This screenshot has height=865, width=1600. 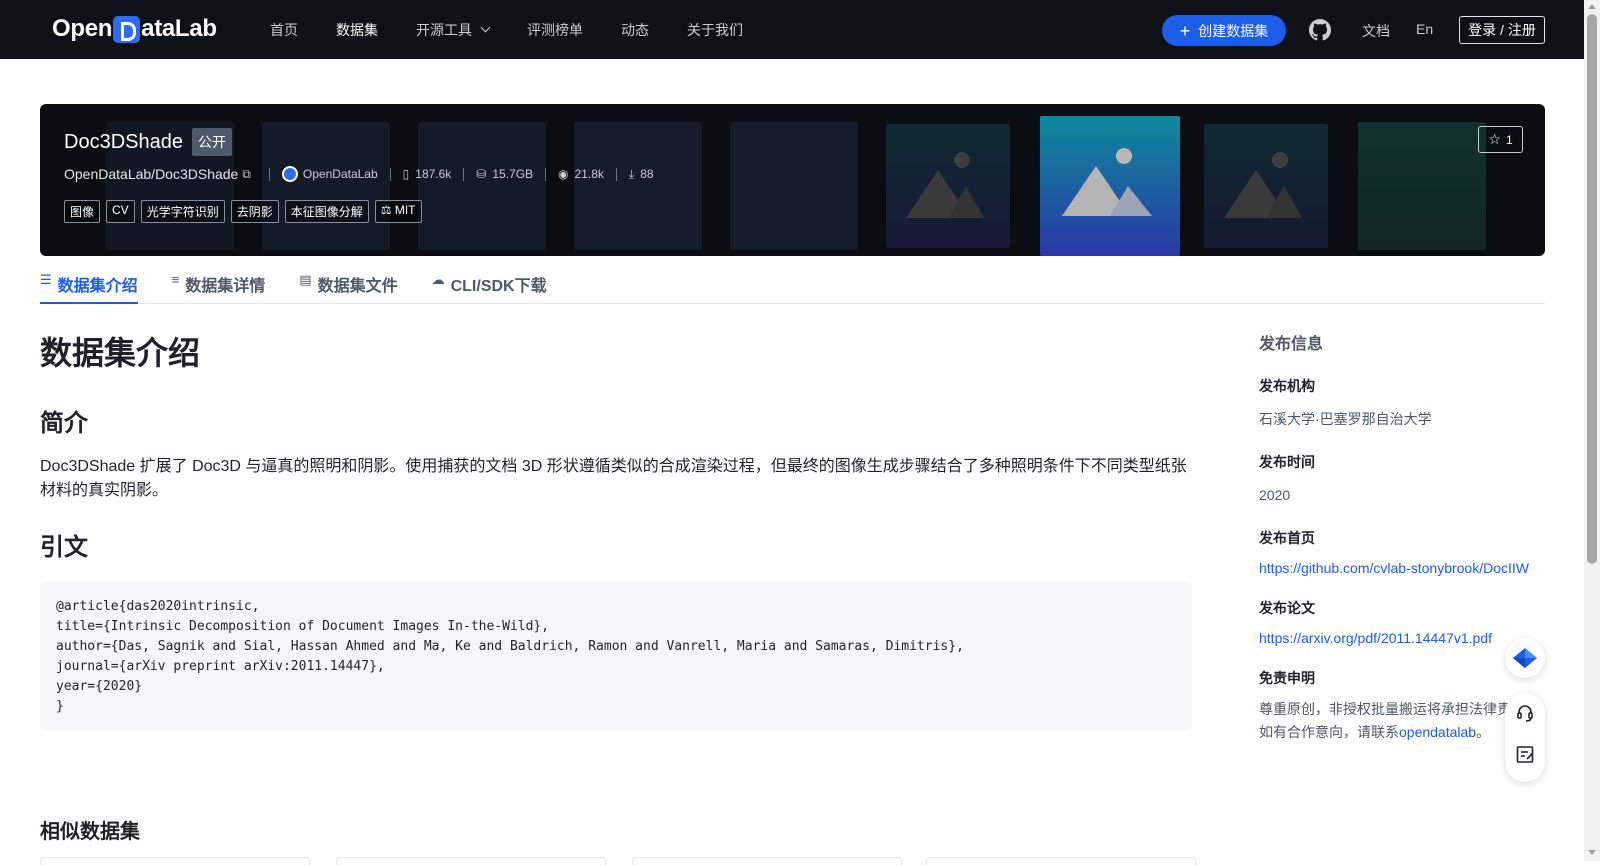 I want to click on copy-icon: ⧉, so click(x=246, y=174).